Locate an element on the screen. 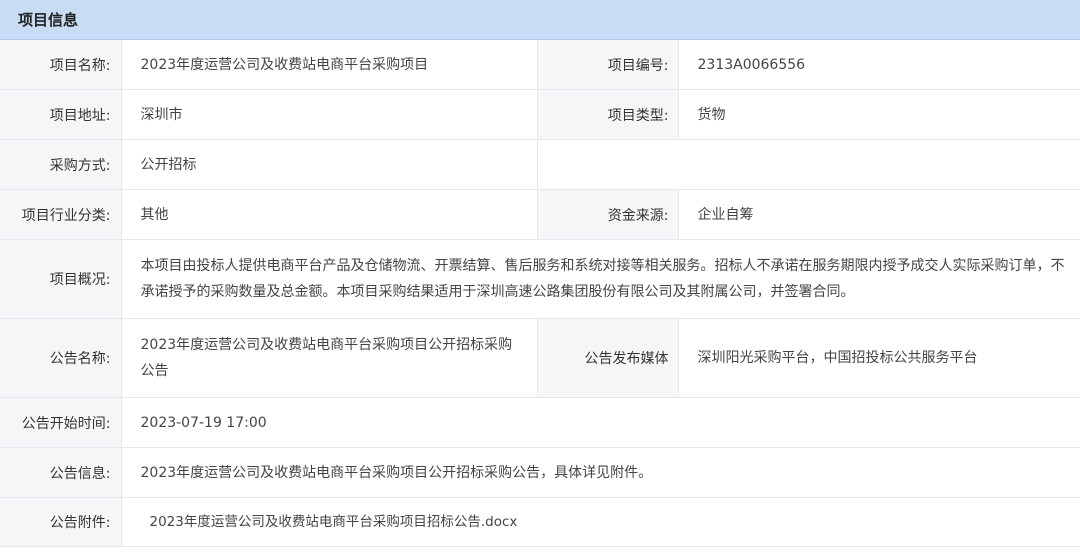 This screenshot has width=1080, height=555. project-type-label: 项目类型: is located at coordinates (607, 114).